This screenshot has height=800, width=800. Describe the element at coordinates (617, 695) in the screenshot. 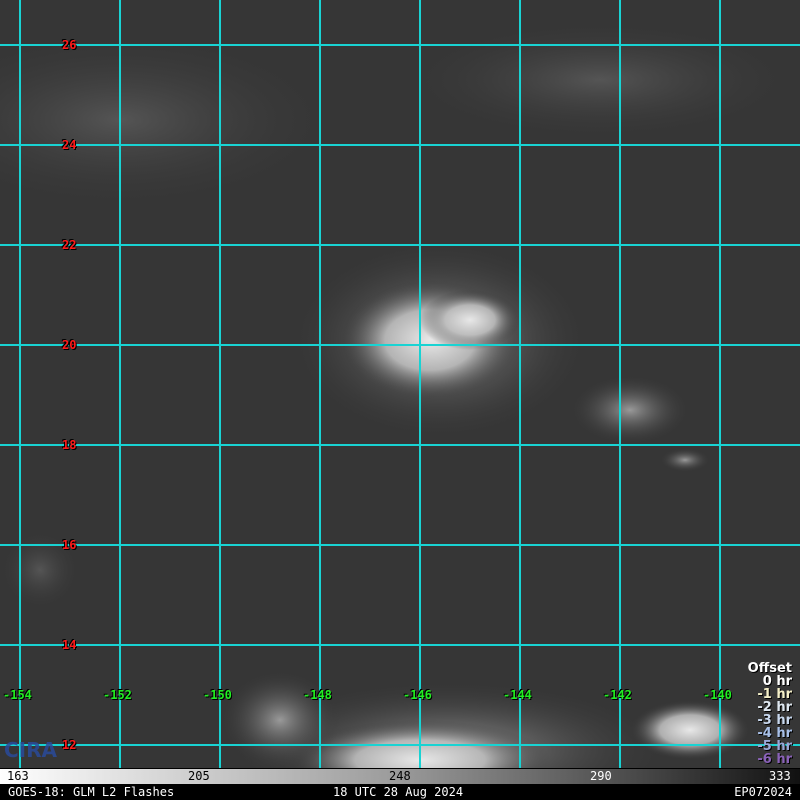

I see `lon-label: -142` at that location.